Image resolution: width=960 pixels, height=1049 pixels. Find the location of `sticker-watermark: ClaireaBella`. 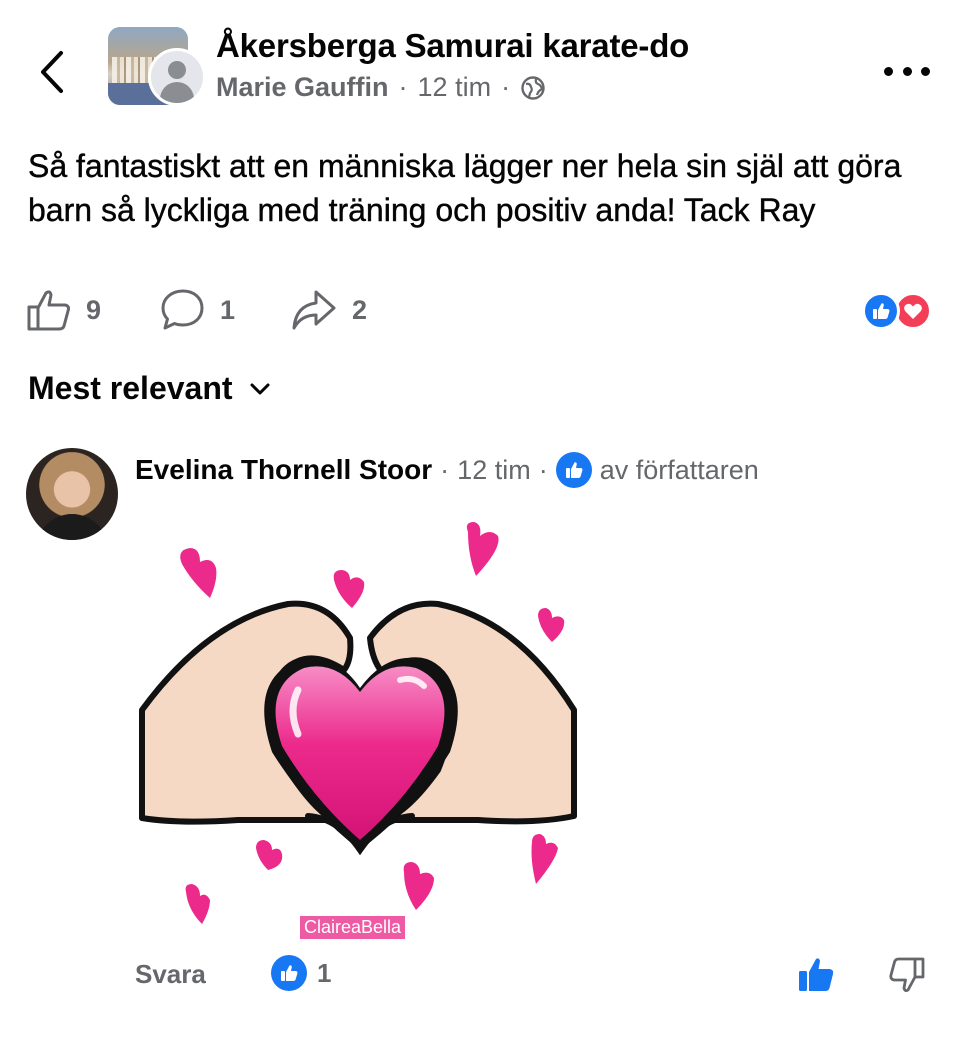

sticker-watermark: ClaireaBella is located at coordinates (353, 927).